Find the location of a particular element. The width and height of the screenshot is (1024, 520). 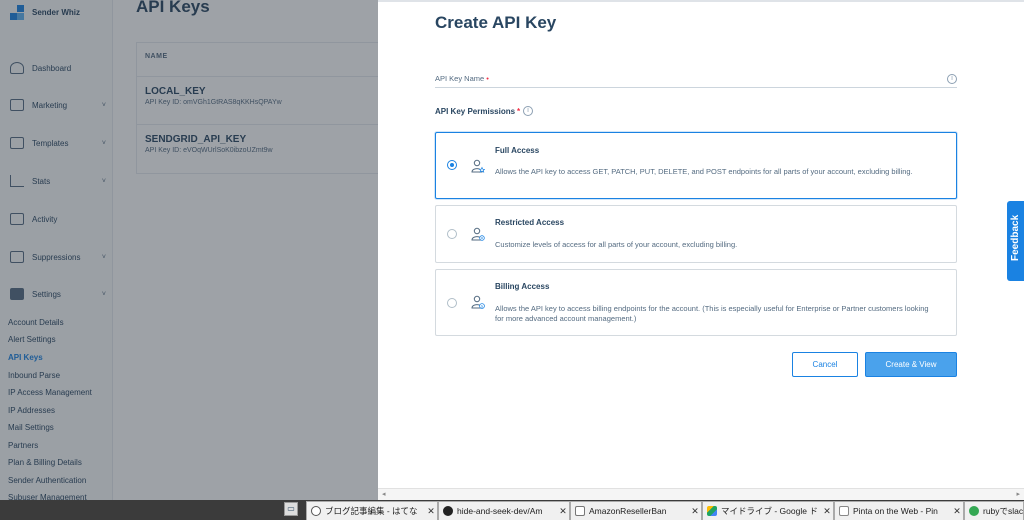

cancel-button: Cancel is located at coordinates (825, 364).